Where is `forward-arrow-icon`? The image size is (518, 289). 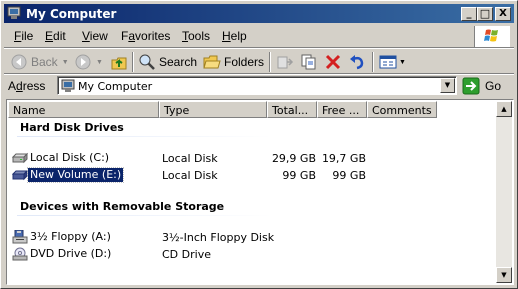 forward-arrow-icon is located at coordinates (83, 62).